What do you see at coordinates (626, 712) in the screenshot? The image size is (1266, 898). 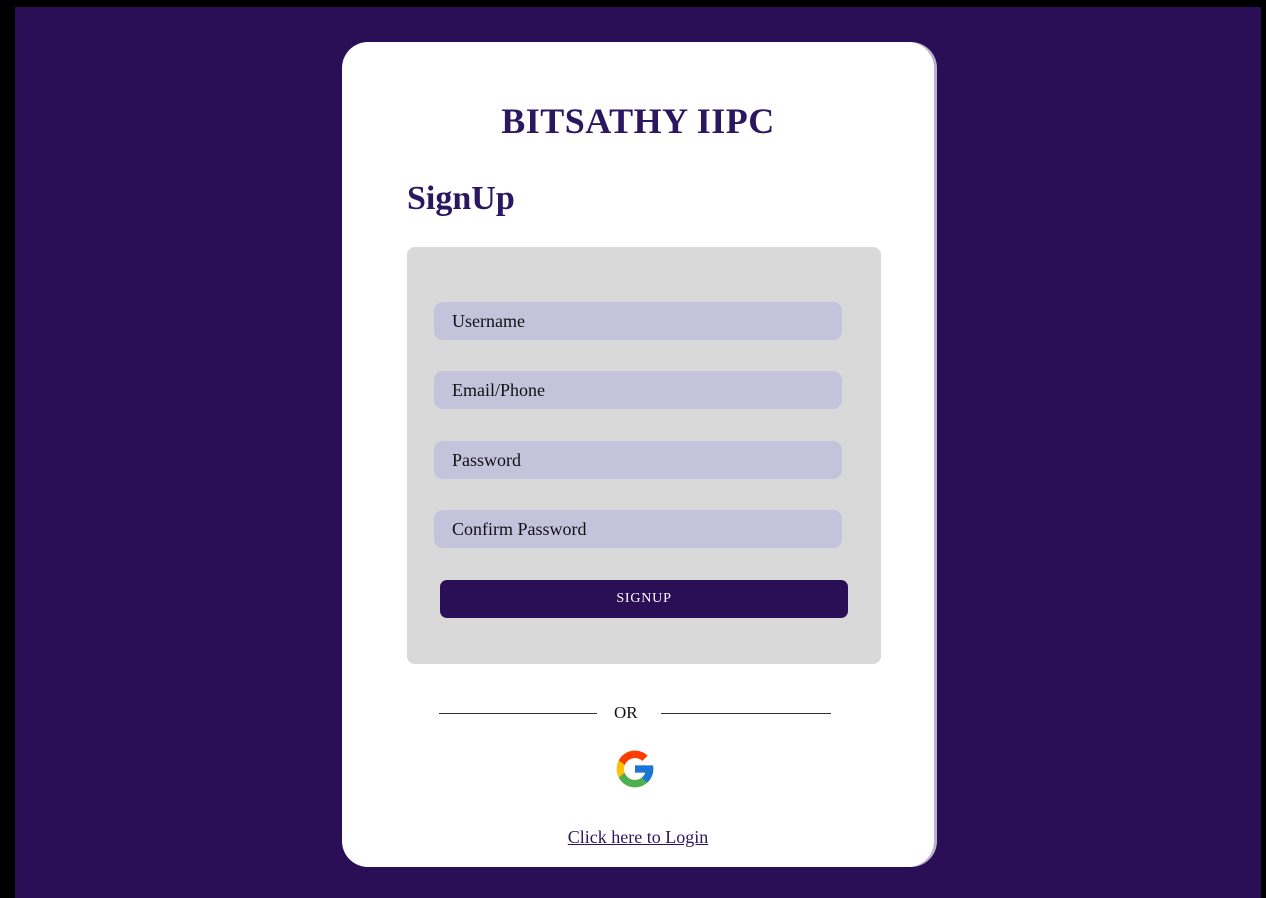 I see `divider-label: OR` at bounding box center [626, 712].